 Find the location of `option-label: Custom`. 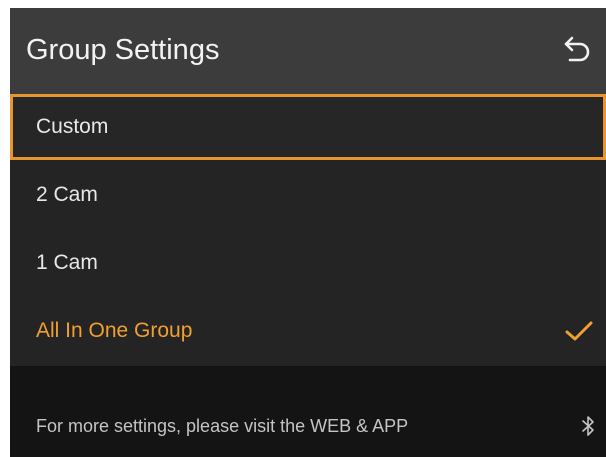

option-label: Custom is located at coordinates (72, 126).